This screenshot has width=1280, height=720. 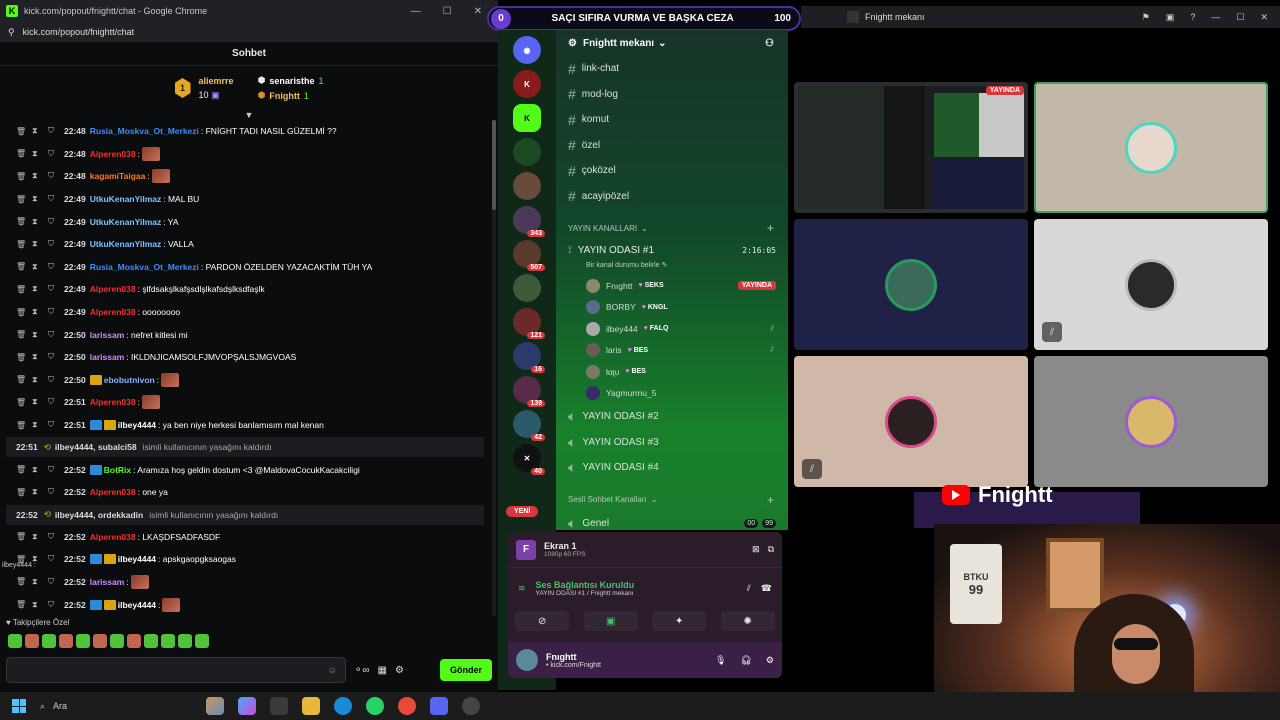 What do you see at coordinates (439, 706) in the screenshot?
I see `discord-icon` at bounding box center [439, 706].